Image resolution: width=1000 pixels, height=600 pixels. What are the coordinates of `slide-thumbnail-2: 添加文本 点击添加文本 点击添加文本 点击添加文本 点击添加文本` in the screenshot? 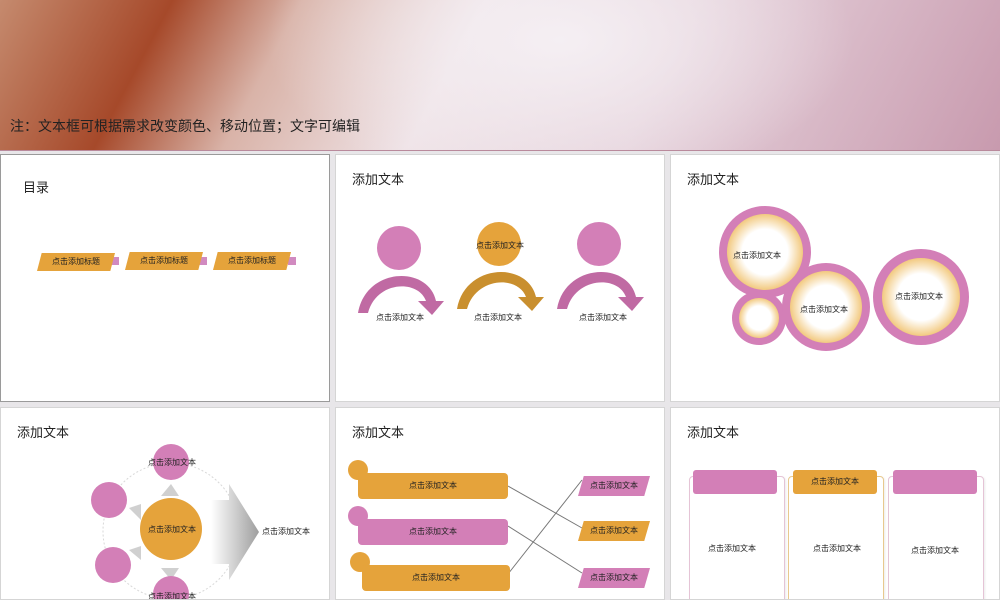 It's located at (500, 278).